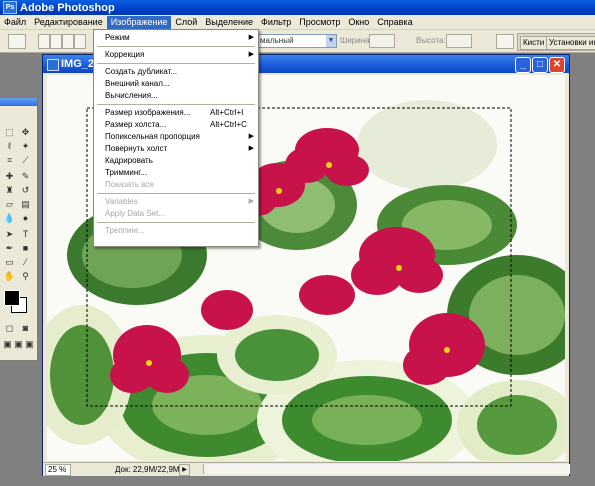 This screenshot has height=486, width=595. I want to click on move-tool-icon: ✥, so click(25, 132).